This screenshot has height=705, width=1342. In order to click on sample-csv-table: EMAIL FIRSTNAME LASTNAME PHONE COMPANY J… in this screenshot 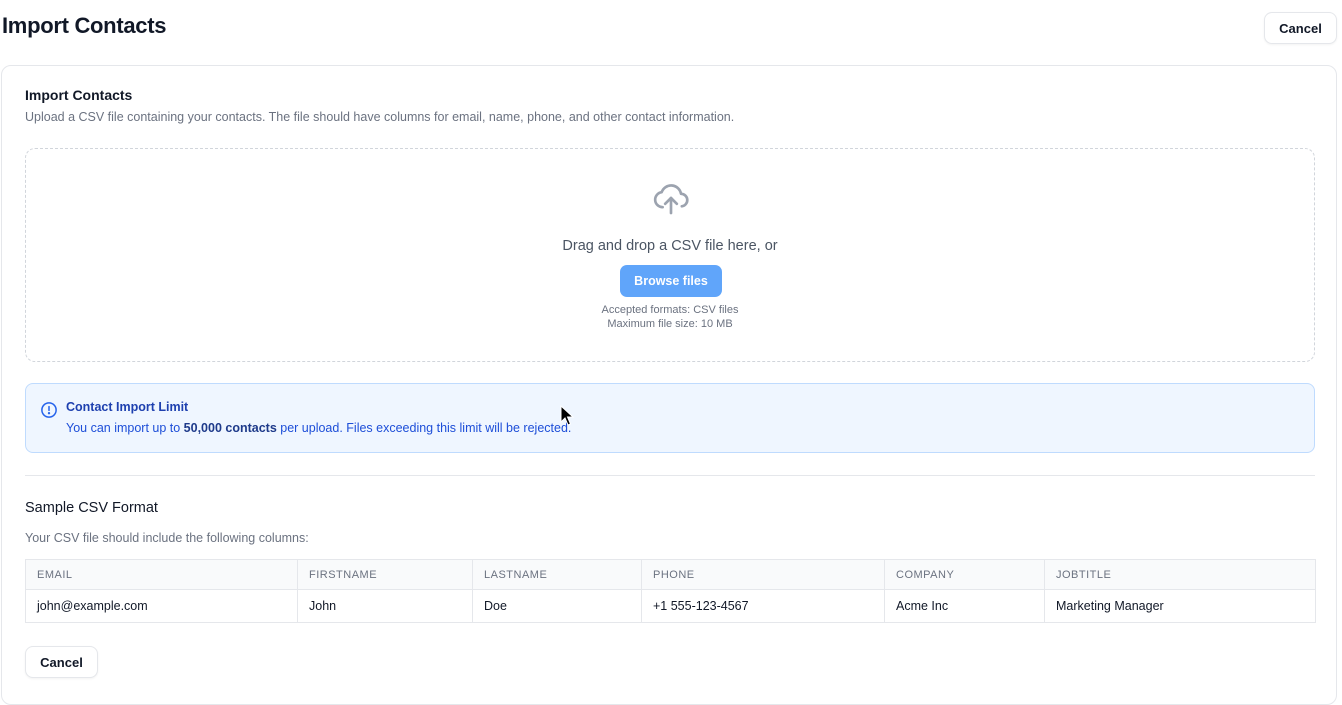, I will do `click(670, 591)`.